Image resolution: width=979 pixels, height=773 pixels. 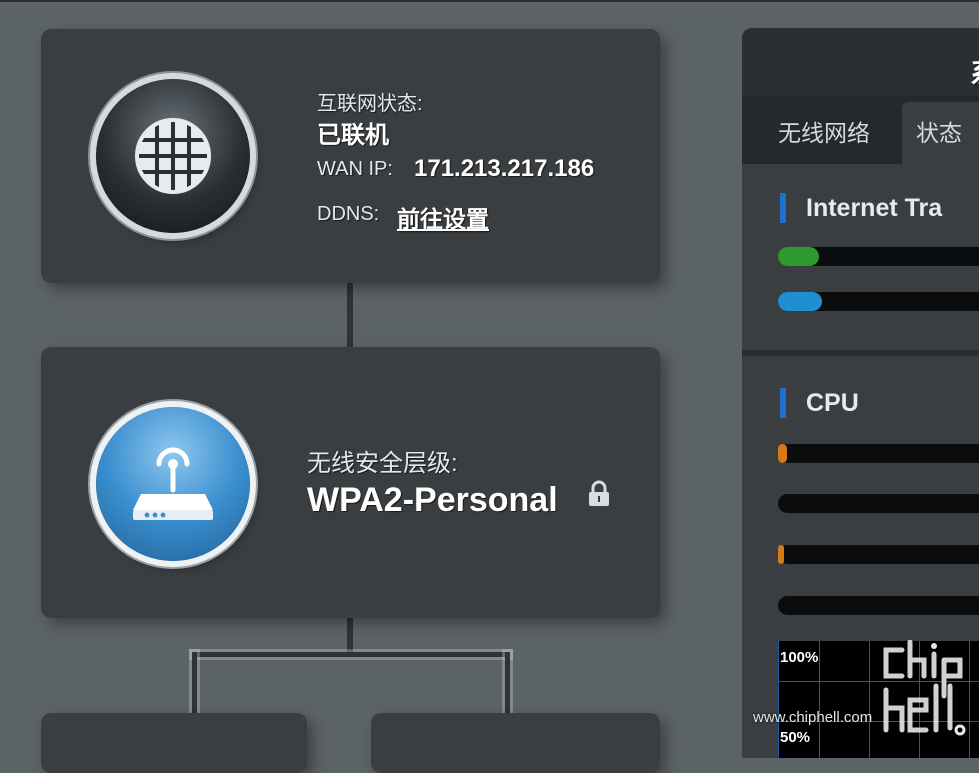 What do you see at coordinates (173, 156) in the screenshot?
I see `globe-icon` at bounding box center [173, 156].